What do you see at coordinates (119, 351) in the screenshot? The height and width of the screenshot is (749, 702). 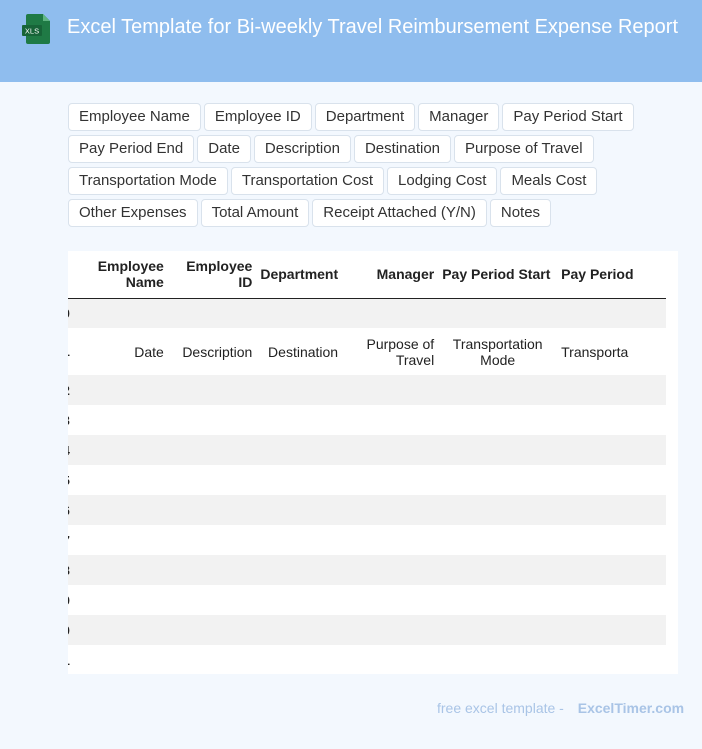 I see `table-cell: Date` at bounding box center [119, 351].